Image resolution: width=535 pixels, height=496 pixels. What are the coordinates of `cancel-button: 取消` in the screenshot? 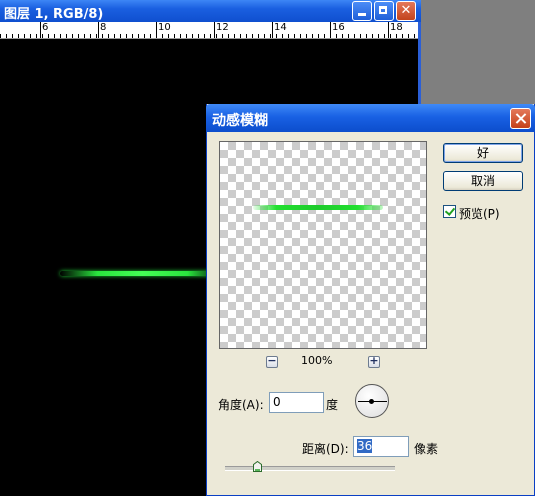 It's located at (483, 181).